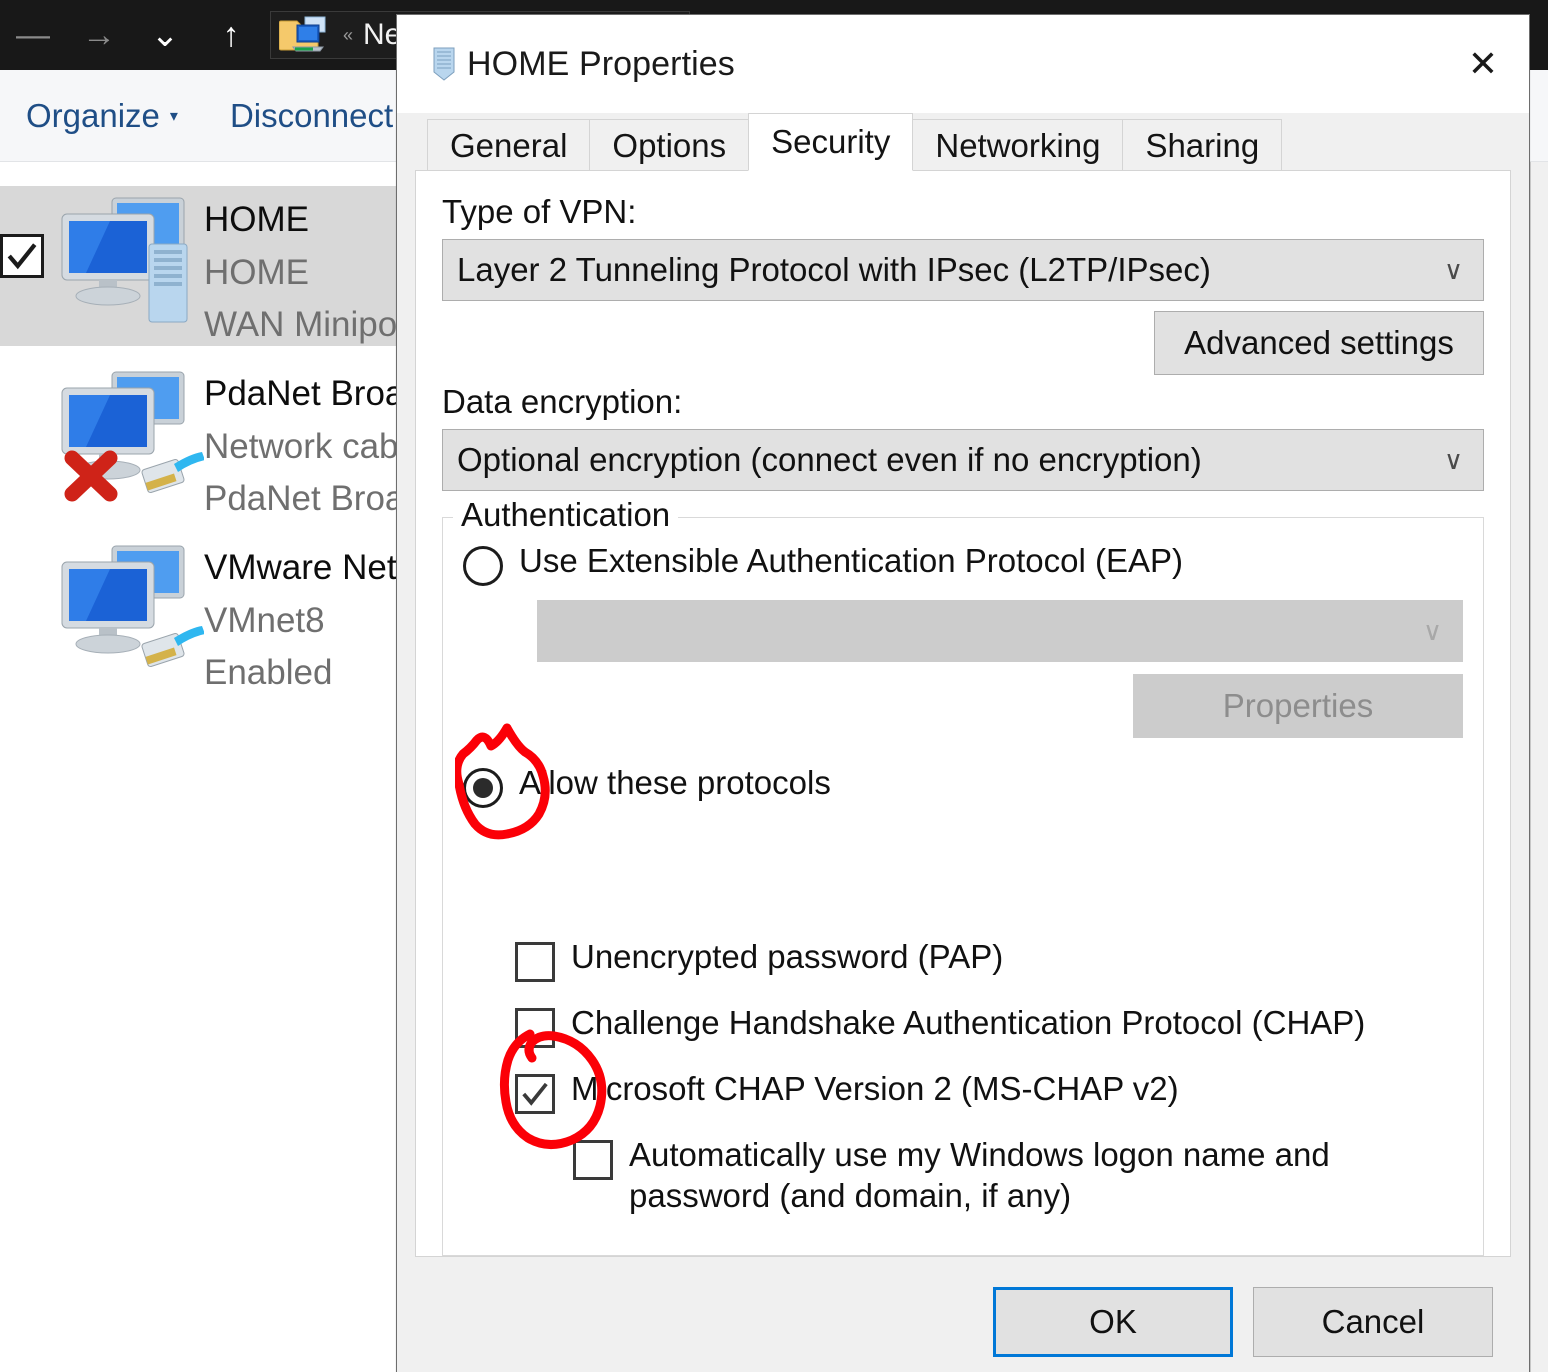  I want to click on eap-properties-button: Properties, so click(1298, 706).